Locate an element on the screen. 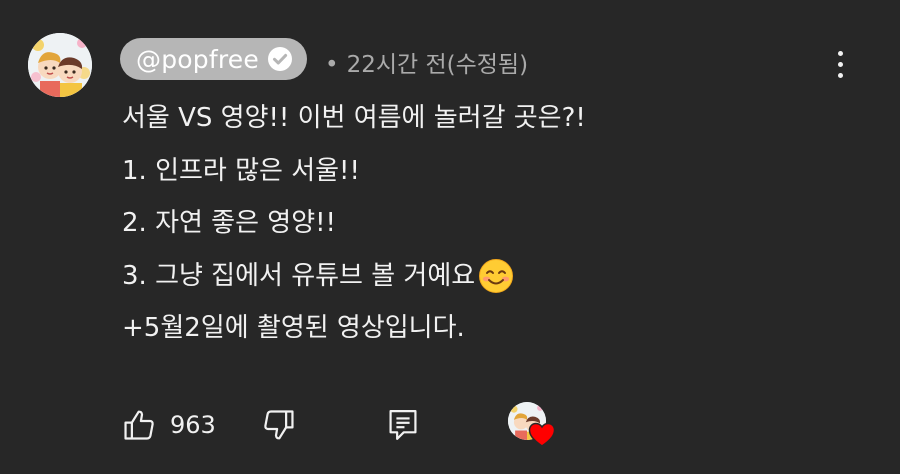 The height and width of the screenshot is (474, 900). comment-timestamp: 22시간 전(수정됨) is located at coordinates (437, 65).